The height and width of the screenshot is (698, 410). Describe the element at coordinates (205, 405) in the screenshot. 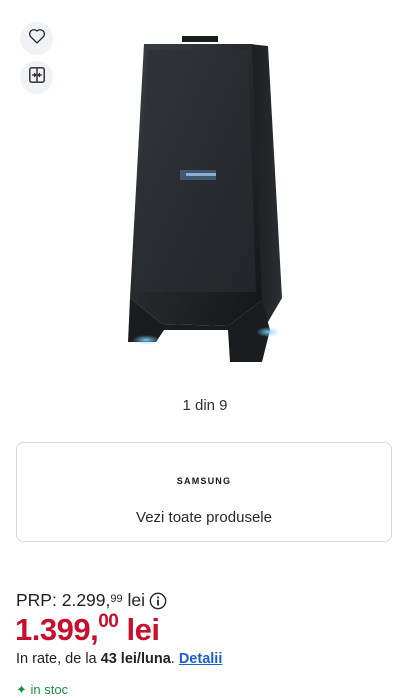

I see `gallery-counter: 1 din 9` at that location.